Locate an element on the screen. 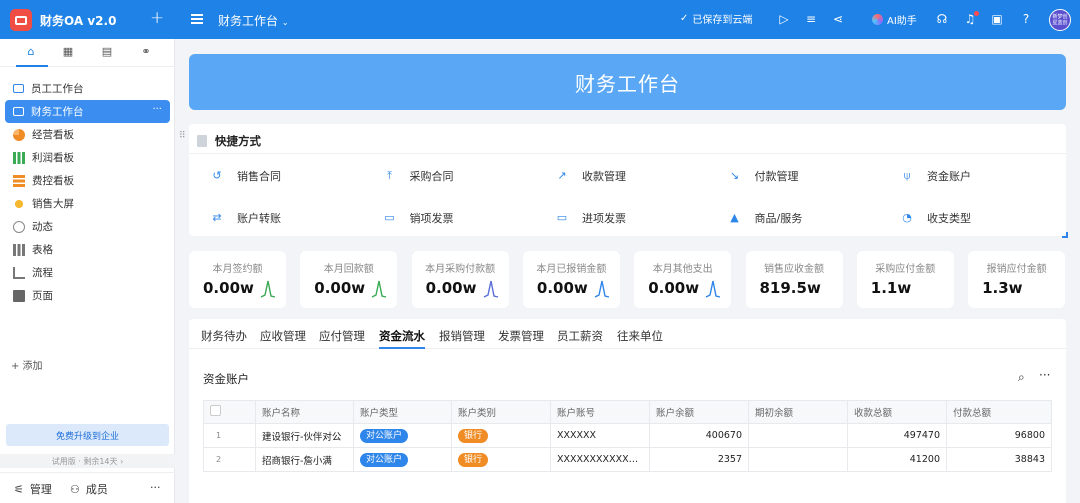 The height and width of the screenshot is (503, 1080). kpi-card: 采购应付金额 1.1w is located at coordinates (905, 279).